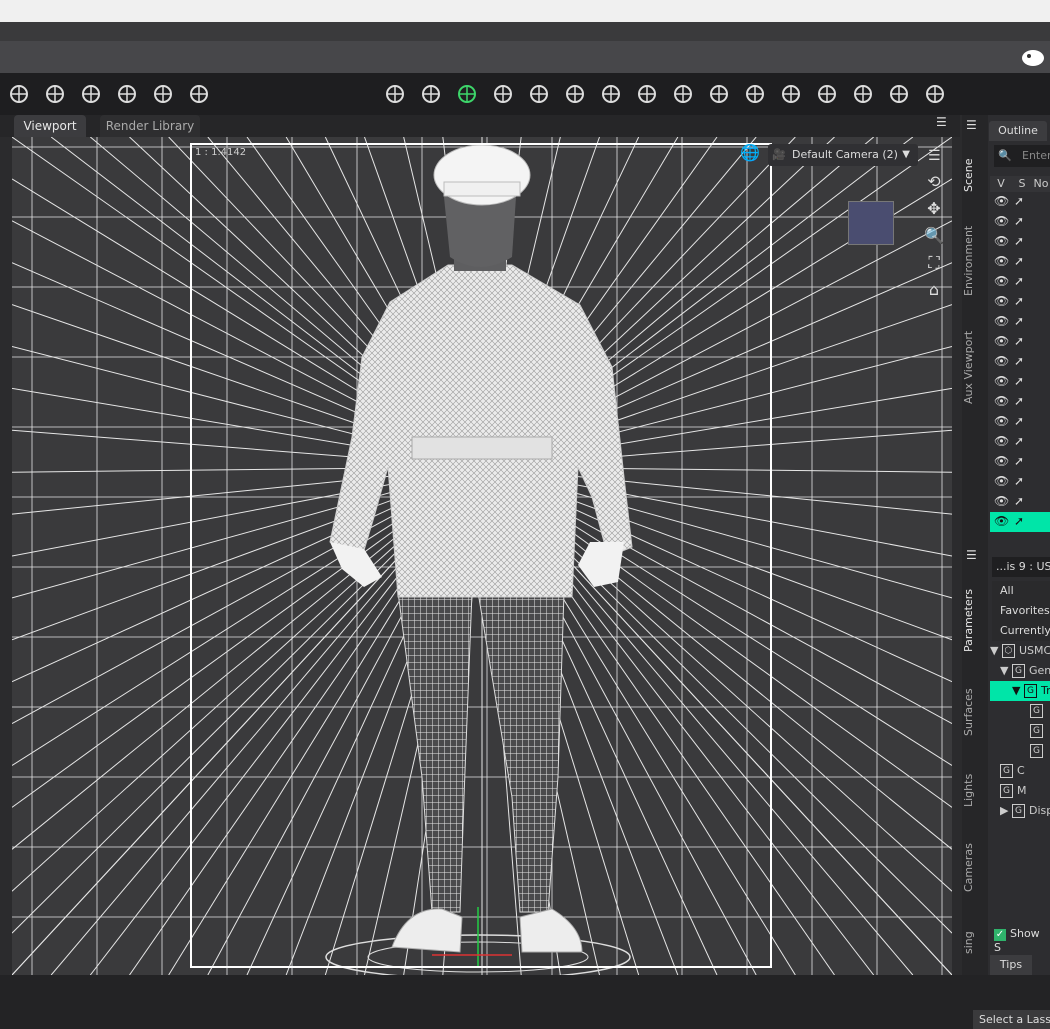  Describe the element at coordinates (199, 94) in the screenshot. I see `more-icon` at that location.